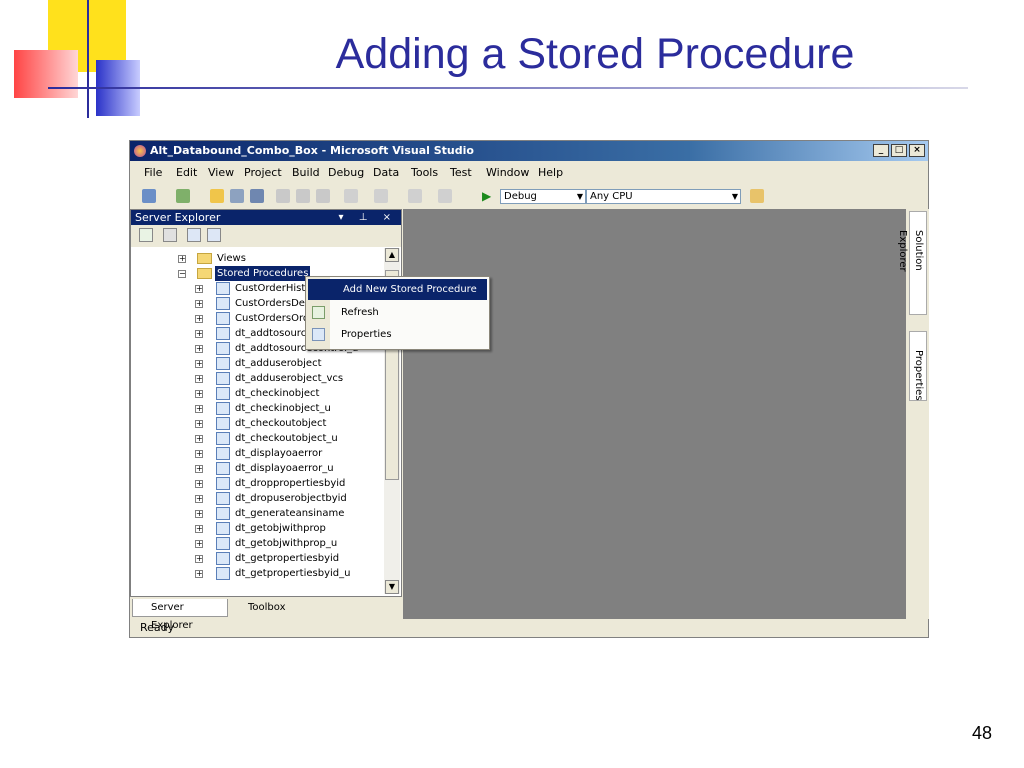 Image resolution: width=1024 pixels, height=768 pixels. I want to click on scroll-down-icon: ▼, so click(392, 587).